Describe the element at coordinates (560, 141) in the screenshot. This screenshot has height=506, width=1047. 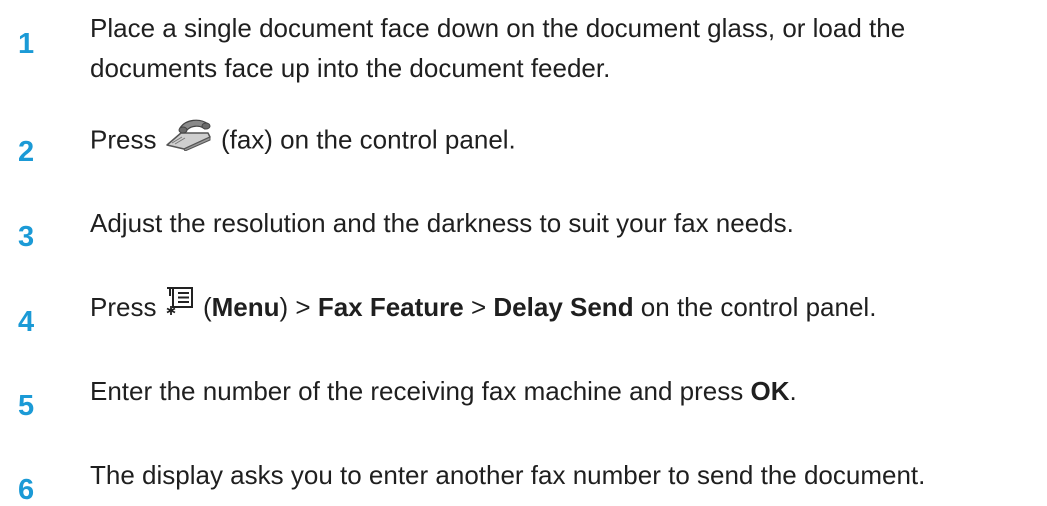
I see `step-text: Press (fax) on the control panel.` at that location.